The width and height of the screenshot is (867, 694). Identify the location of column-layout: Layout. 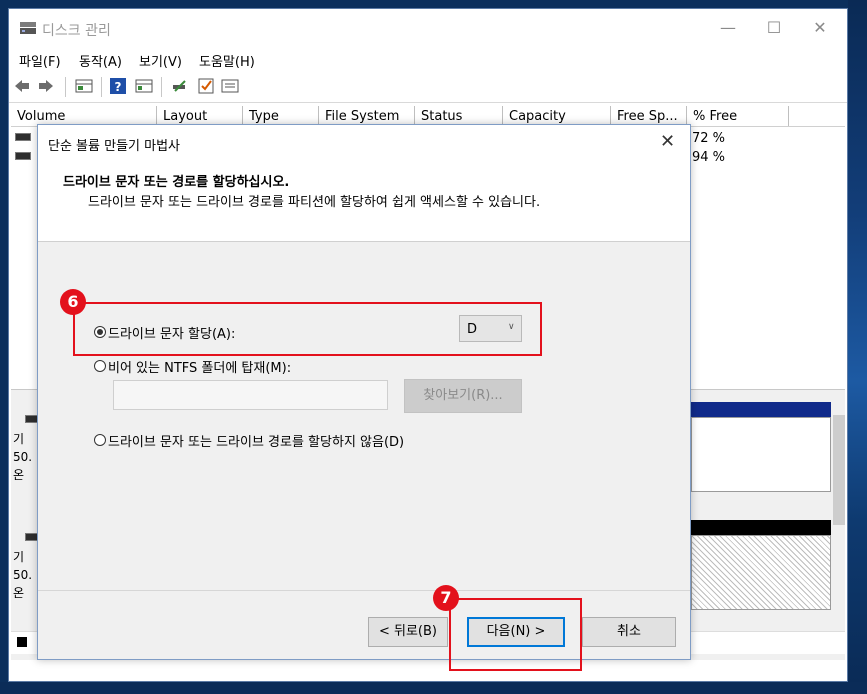
(200, 116).